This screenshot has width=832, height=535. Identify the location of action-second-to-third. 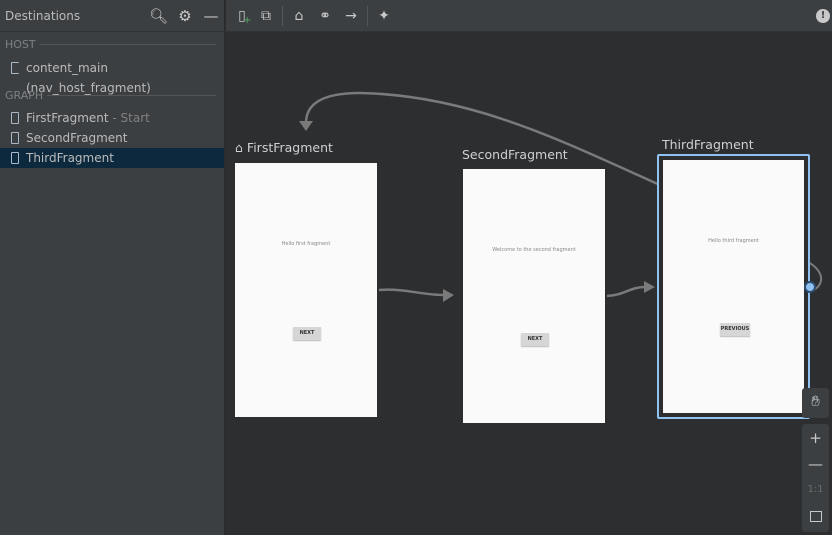
(626, 291).